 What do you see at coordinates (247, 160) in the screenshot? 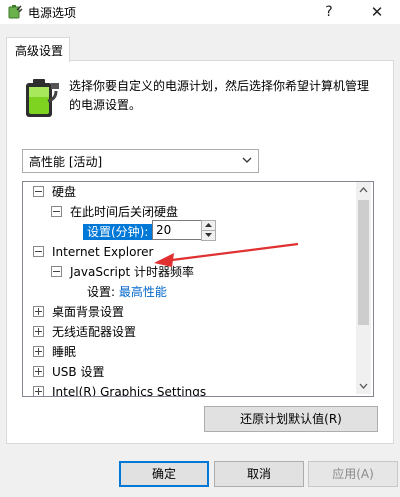
I see `chevron-down-icon` at bounding box center [247, 160].